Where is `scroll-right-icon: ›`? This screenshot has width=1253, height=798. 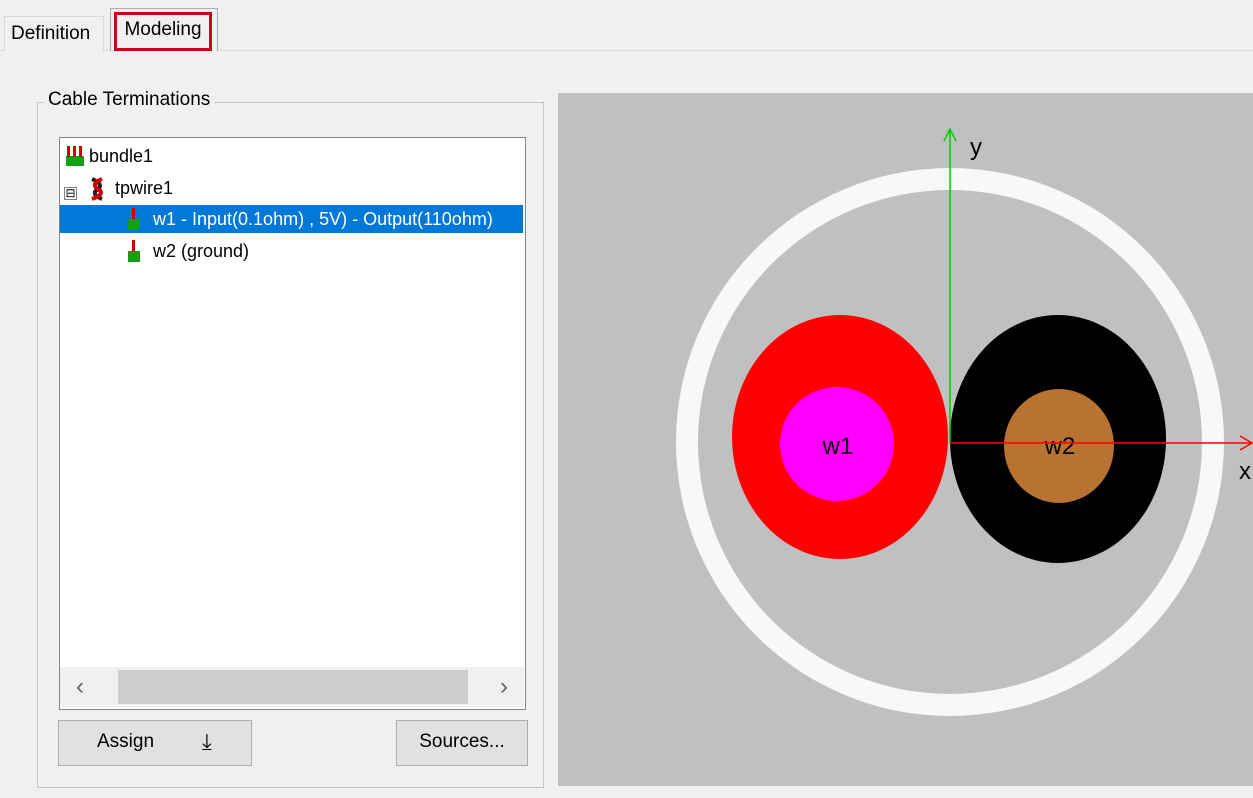
scroll-right-icon: › is located at coordinates (504, 687).